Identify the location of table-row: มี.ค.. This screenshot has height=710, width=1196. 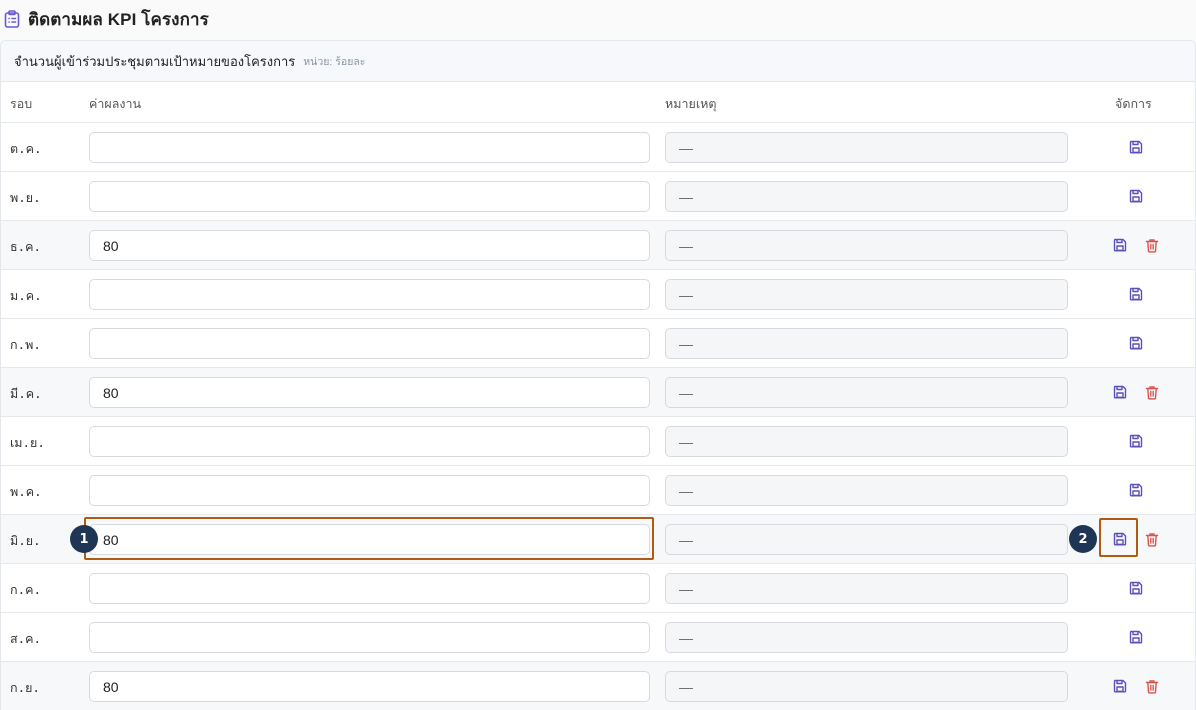
(598, 392).